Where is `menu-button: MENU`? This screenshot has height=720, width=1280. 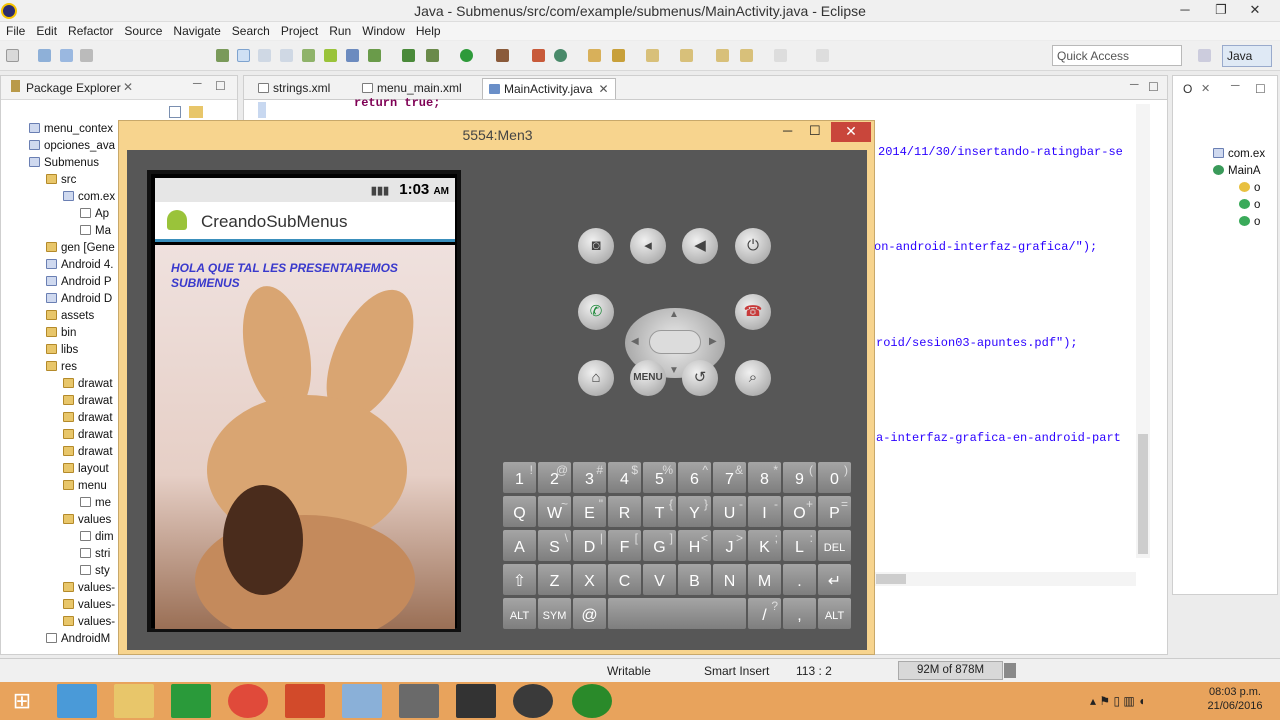 menu-button: MENU is located at coordinates (648, 378).